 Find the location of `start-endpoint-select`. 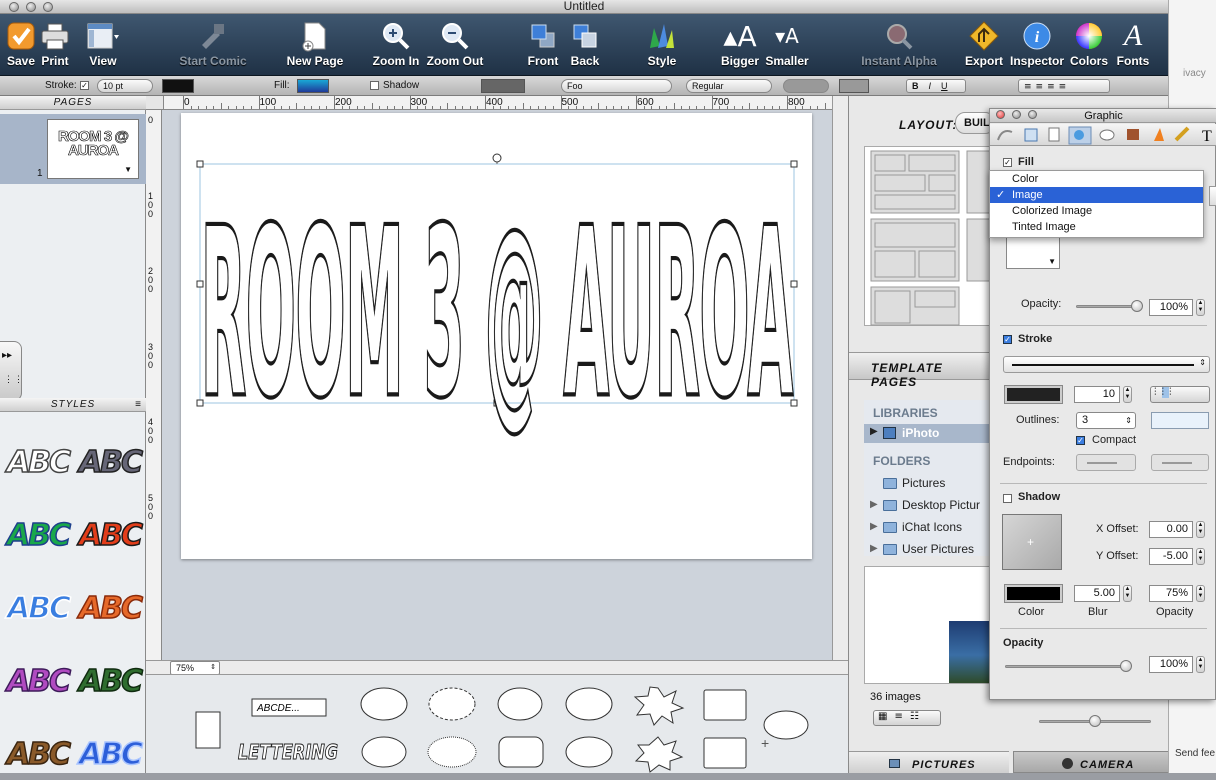

start-endpoint-select is located at coordinates (1106, 462).